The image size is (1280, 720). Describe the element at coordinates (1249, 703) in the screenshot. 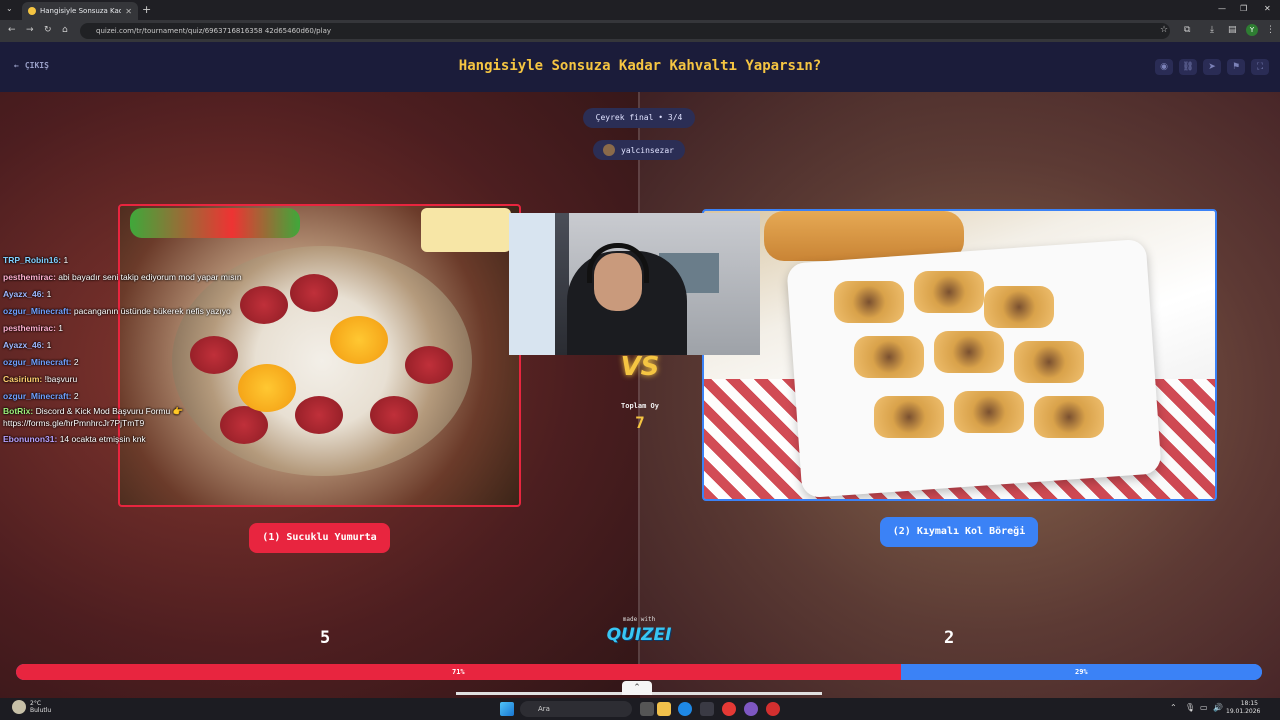

I see `clock-time: 18:15` at that location.